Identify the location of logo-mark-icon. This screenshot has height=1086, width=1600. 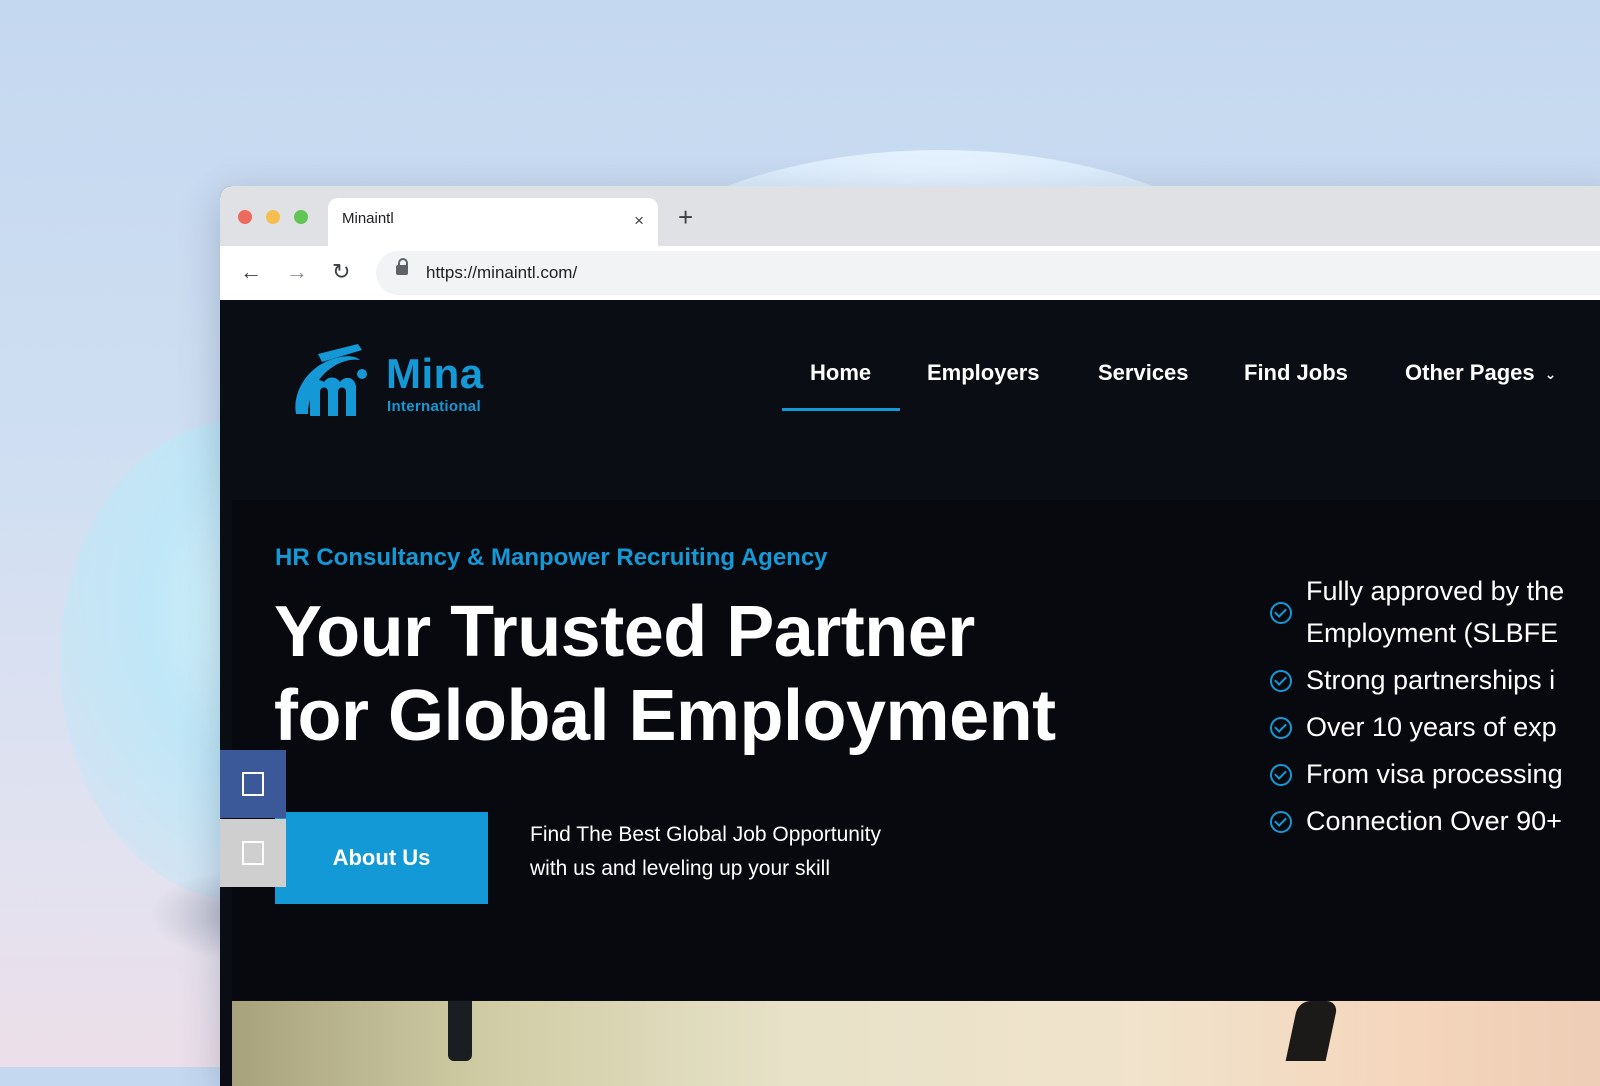
(331, 380).